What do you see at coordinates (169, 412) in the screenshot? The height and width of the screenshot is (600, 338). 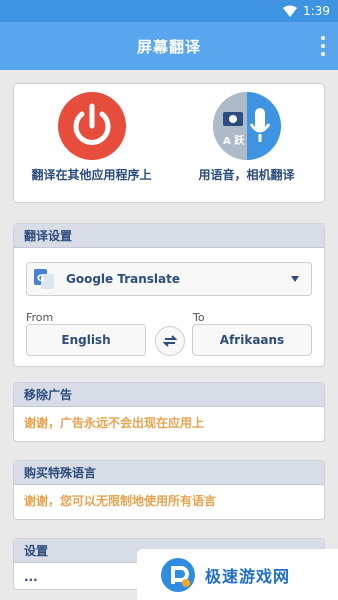 I see `remove-ads-card: 移除广告 谢谢，广告永远不会出现在应用上` at bounding box center [169, 412].